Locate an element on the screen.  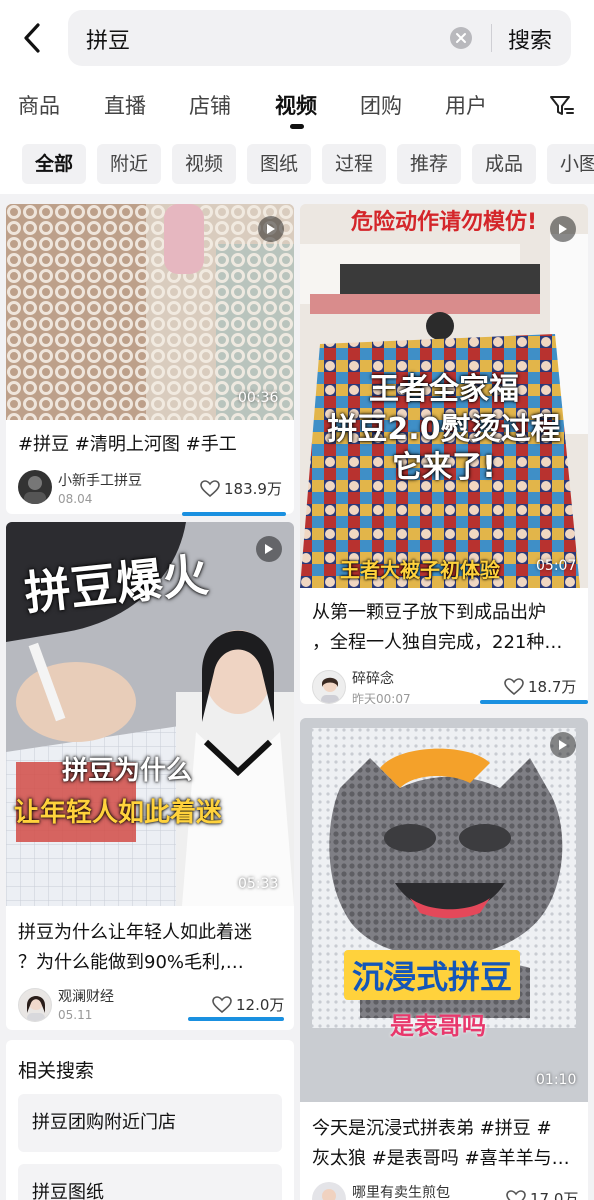
related-searches: 相关搜索 拼豆团购附近门店 拼豆图纸 is located at coordinates (150, 1120).